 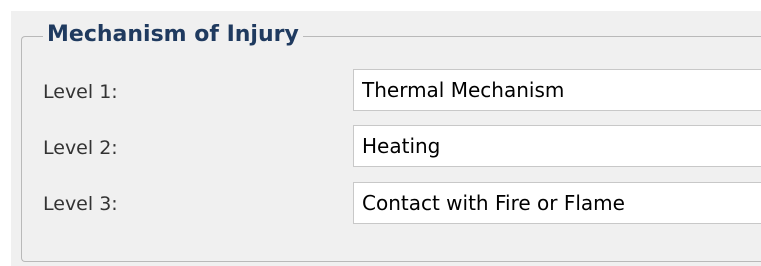 I want to click on level-3-field, so click(x=557, y=203).